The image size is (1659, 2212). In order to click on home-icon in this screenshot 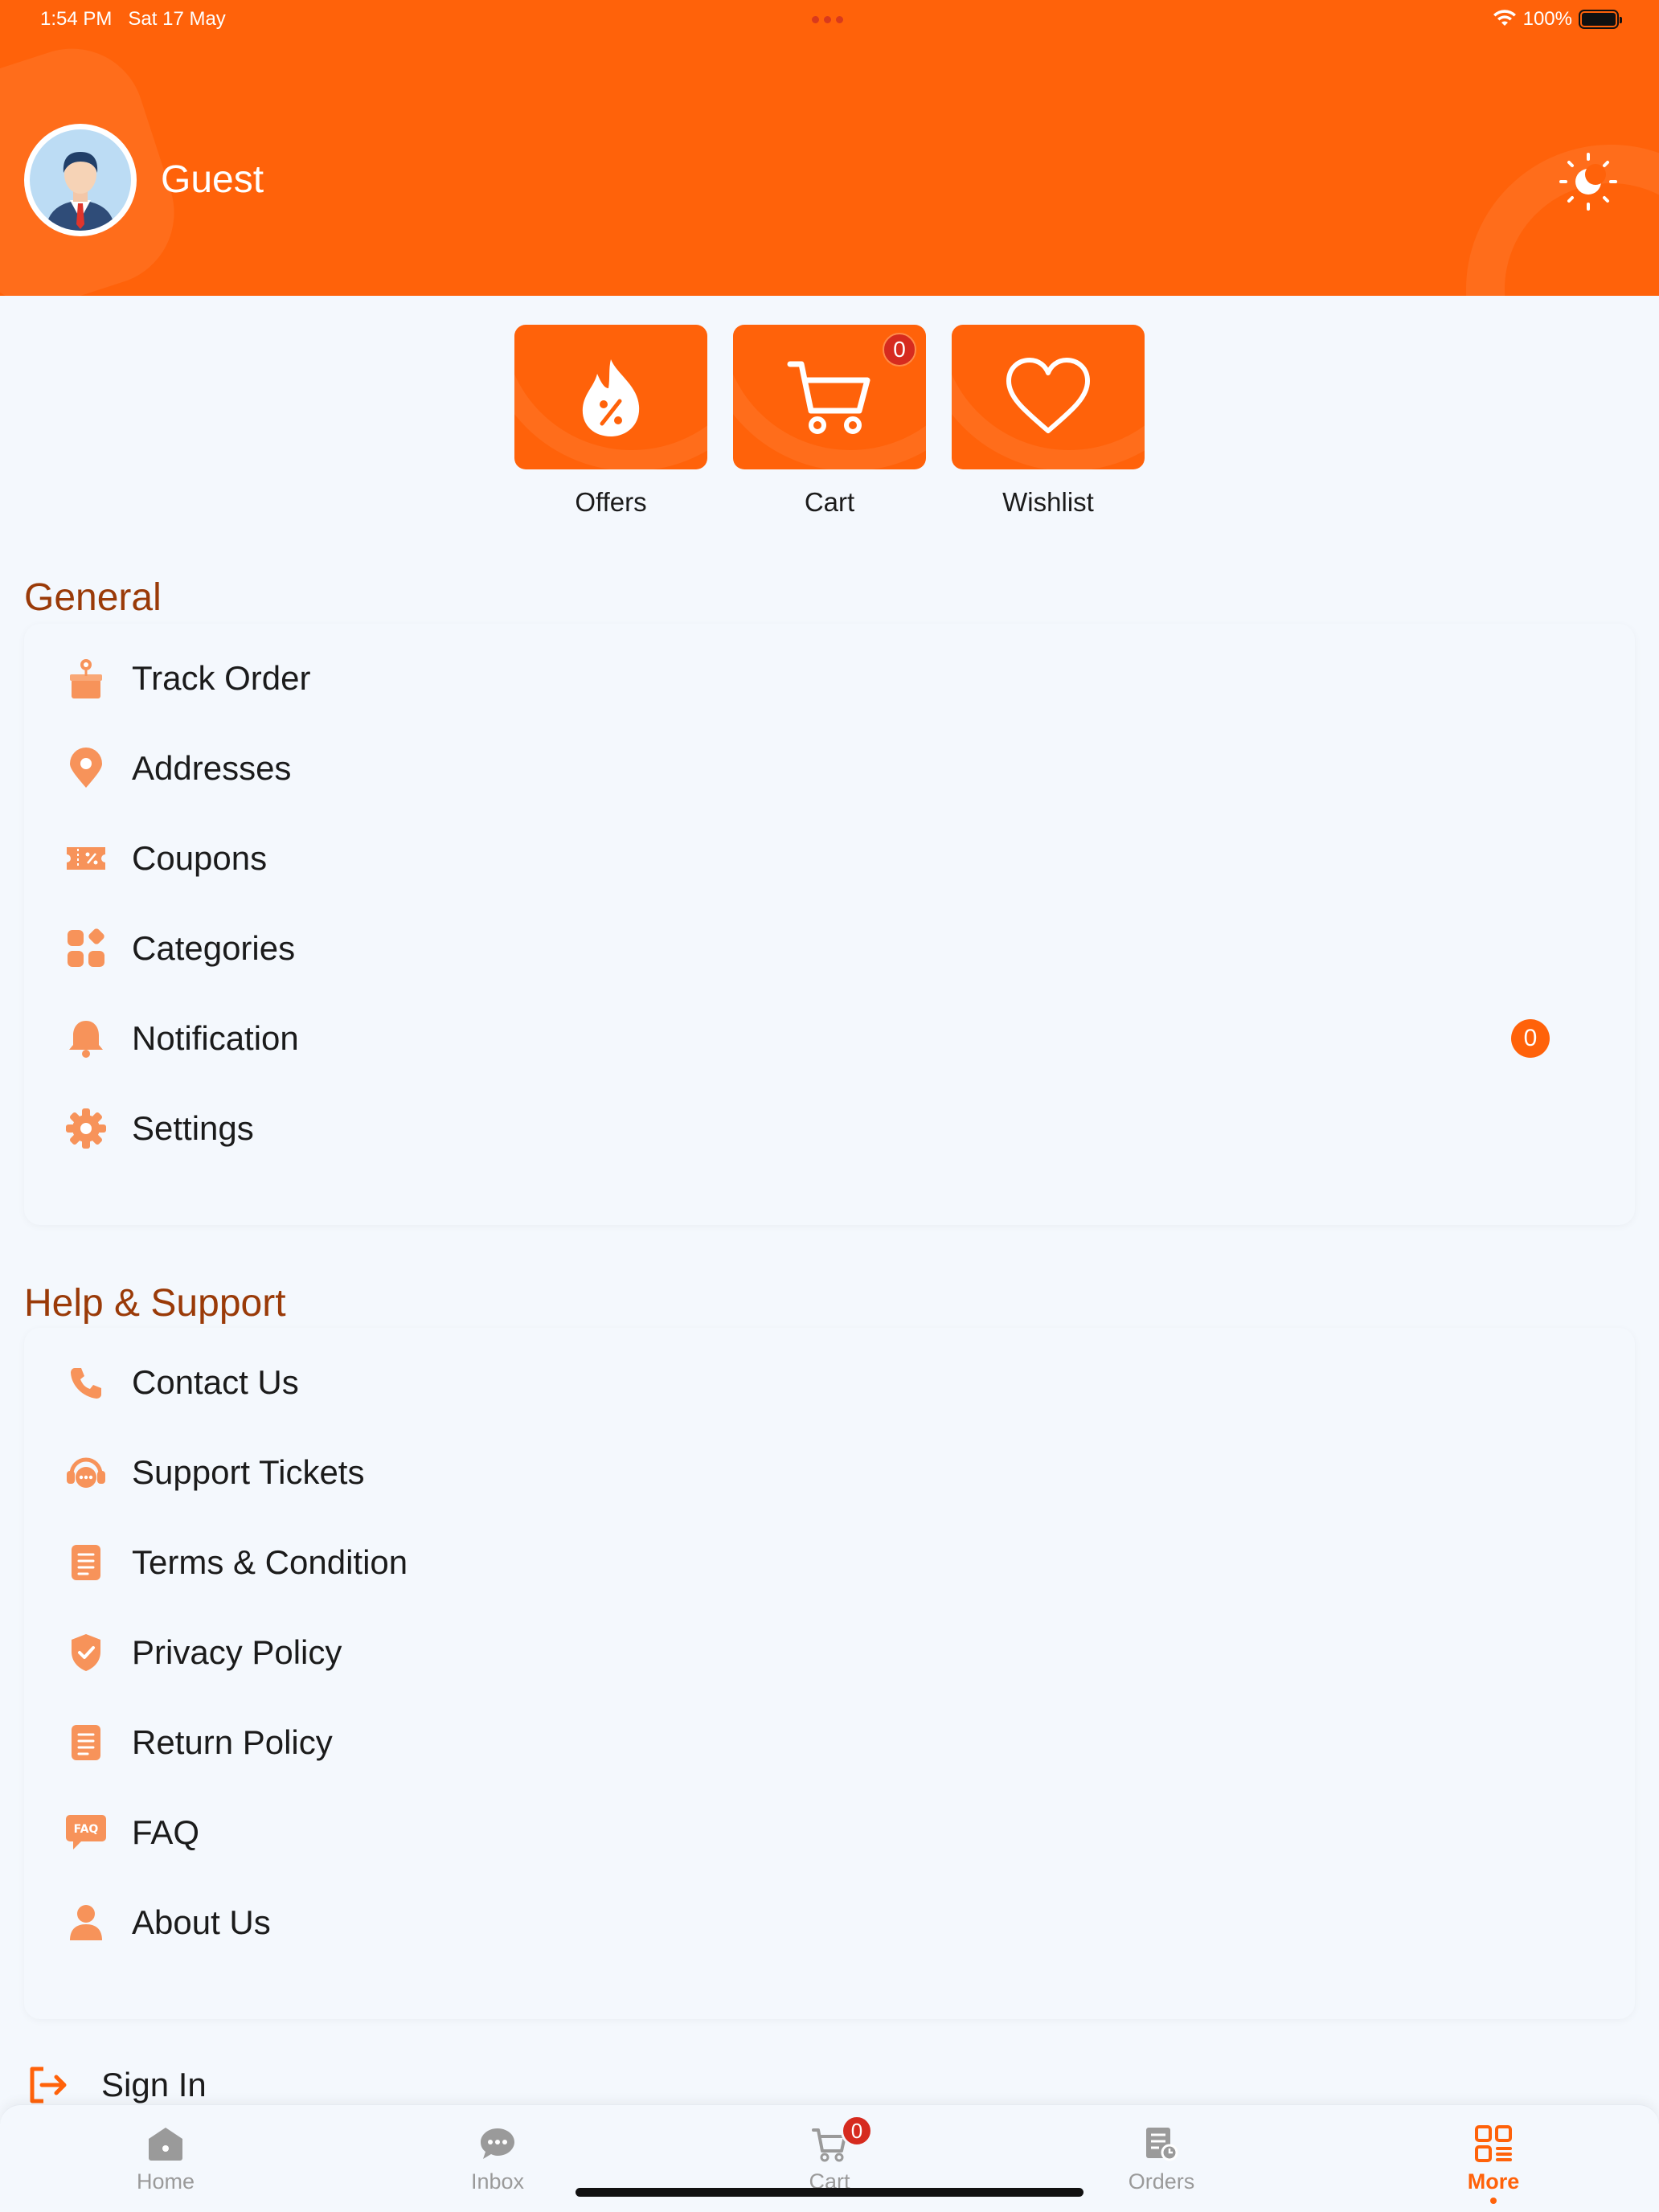, I will do `click(165, 2144)`.